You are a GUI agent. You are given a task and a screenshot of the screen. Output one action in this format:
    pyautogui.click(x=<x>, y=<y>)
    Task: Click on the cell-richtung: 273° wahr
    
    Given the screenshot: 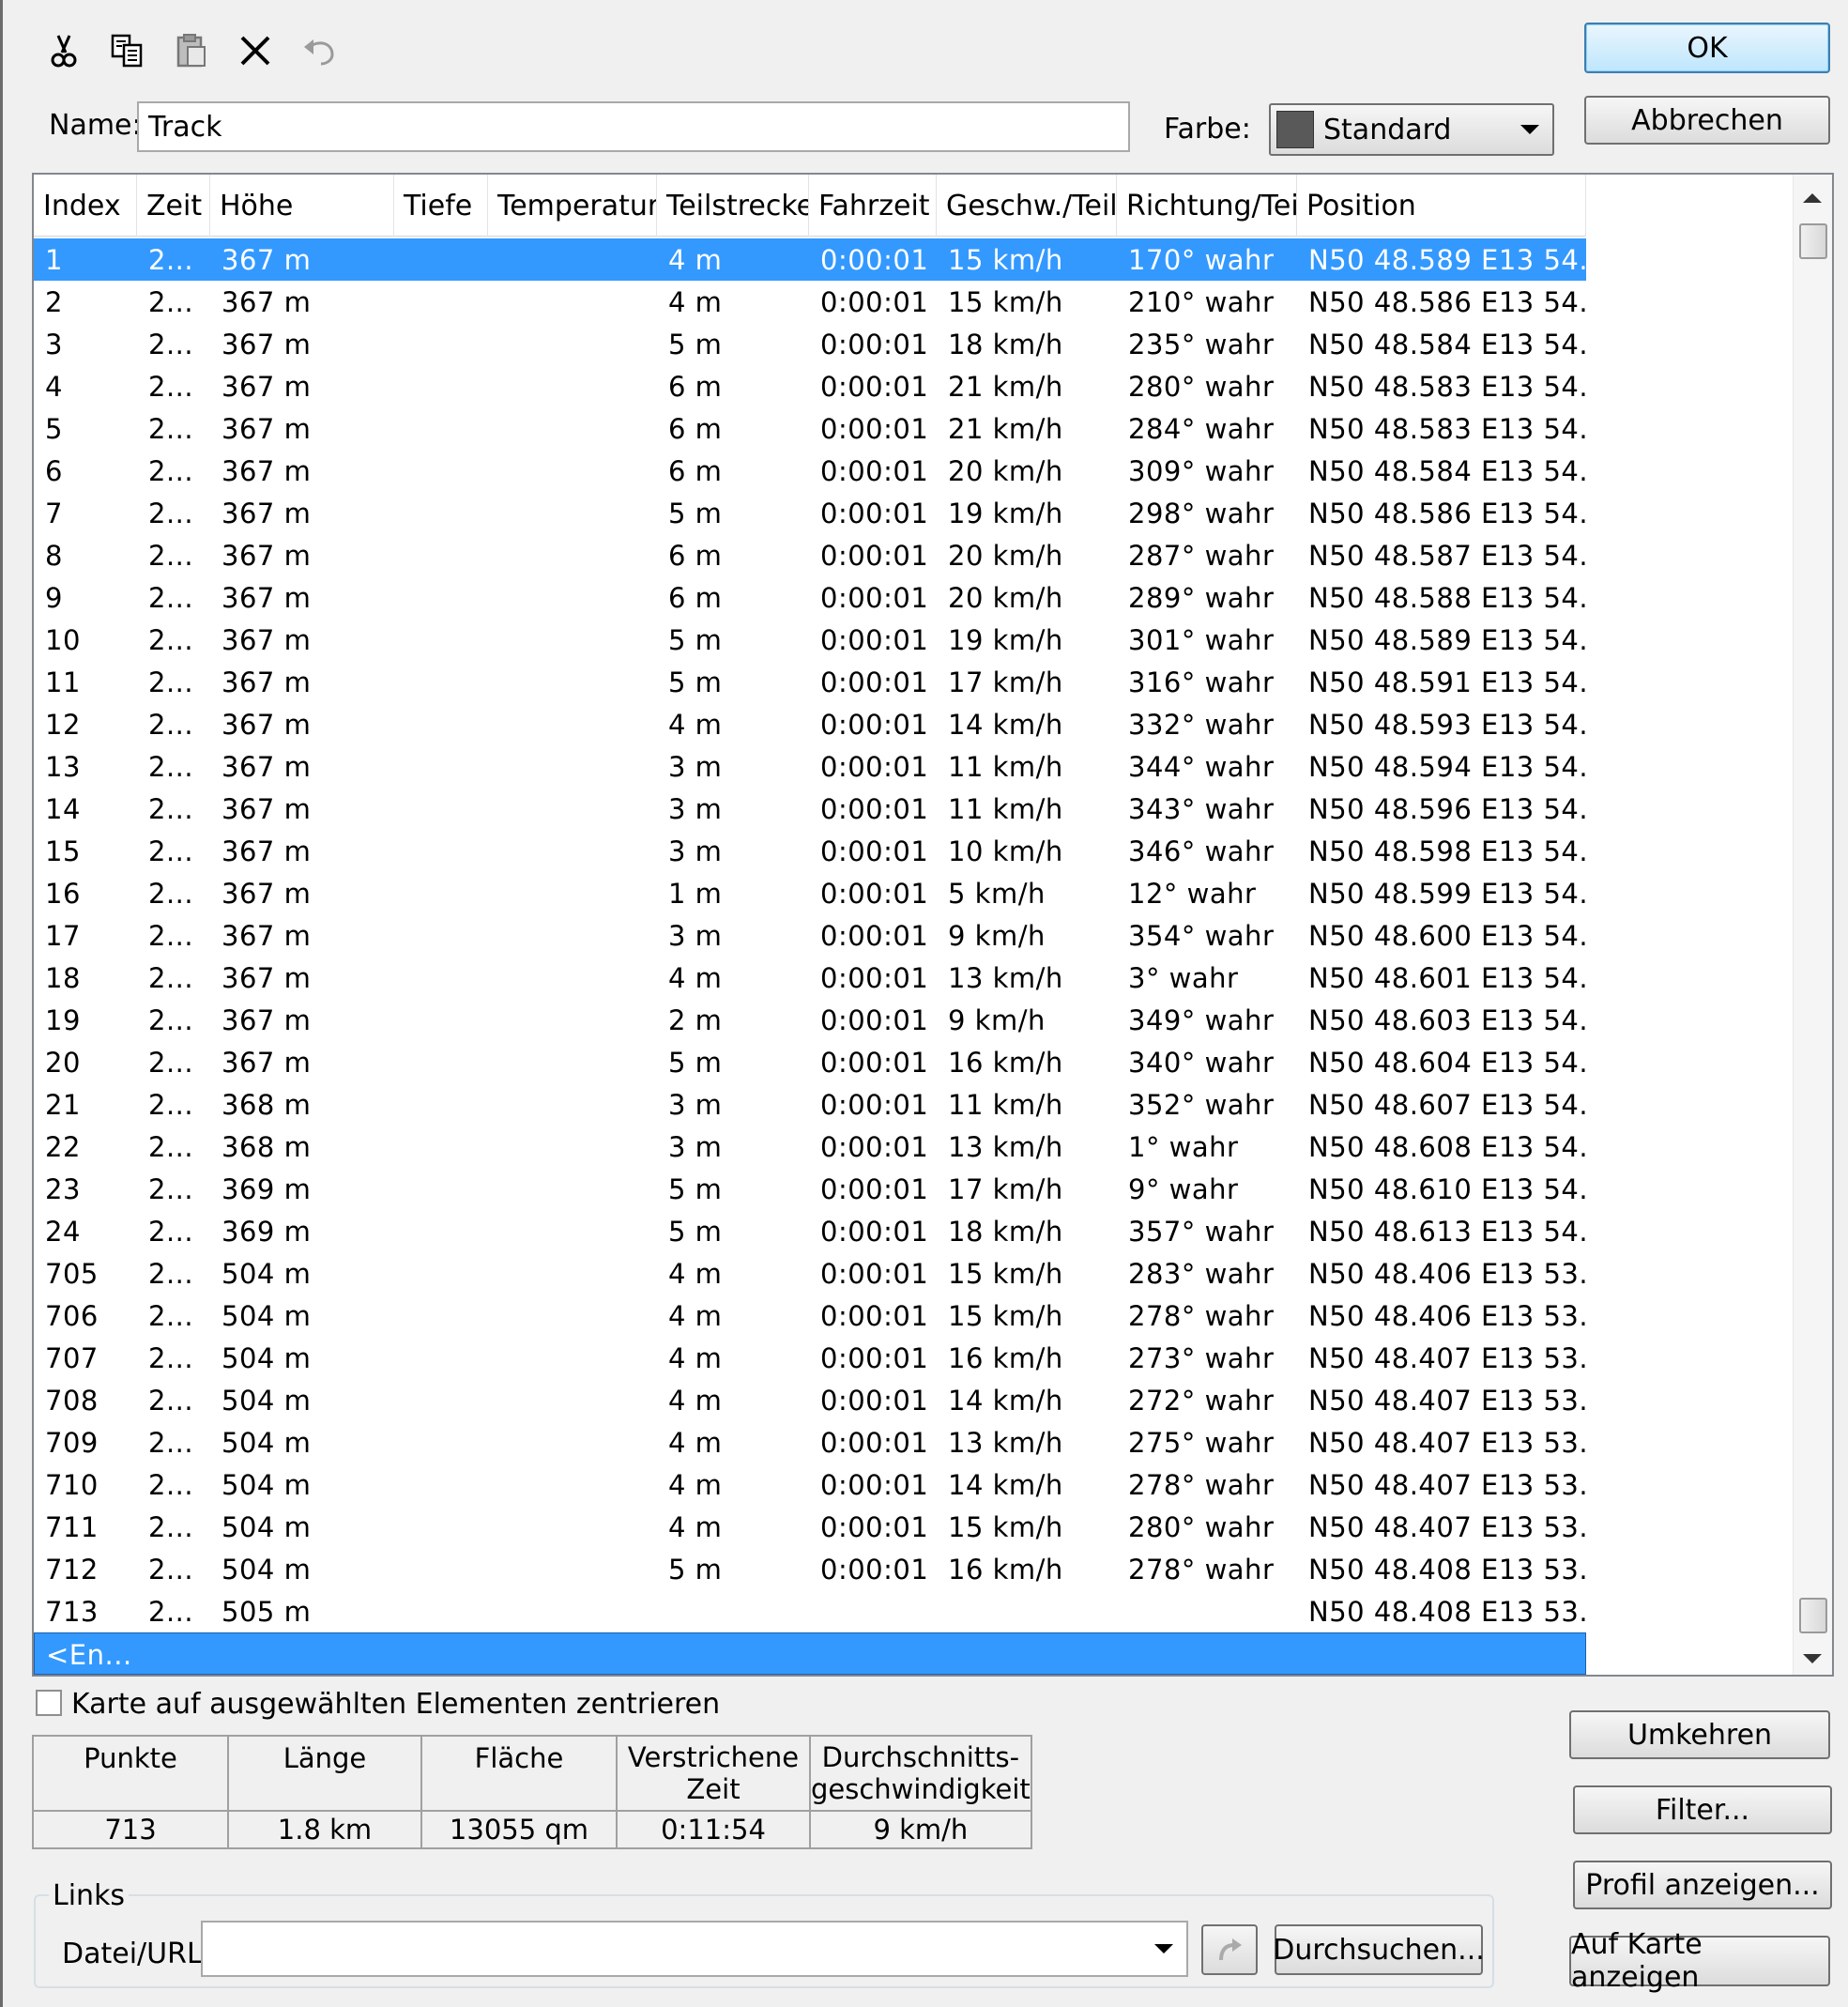 What is the action you would take?
    pyautogui.click(x=1201, y=1358)
    